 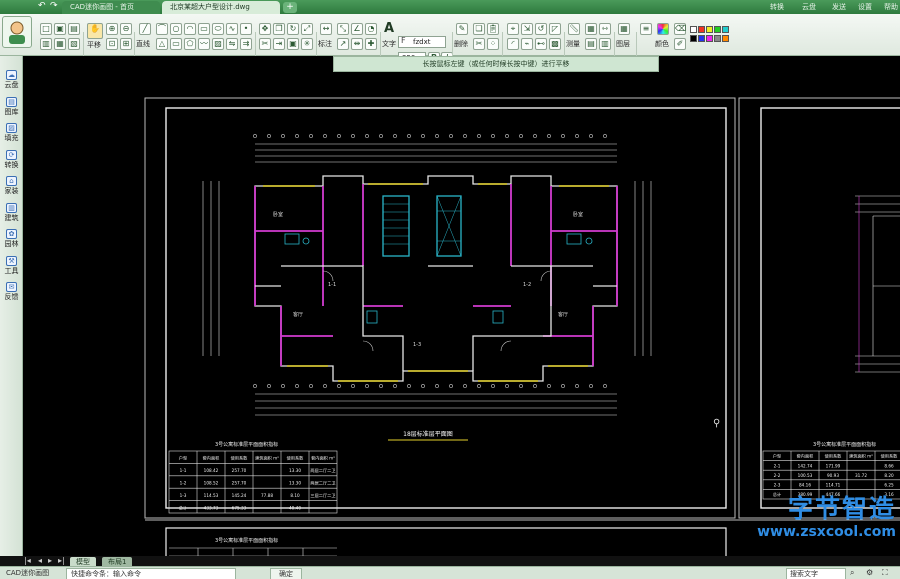 What do you see at coordinates (326, 29) in the screenshot?
I see `dimension-icon: ↔` at bounding box center [326, 29].